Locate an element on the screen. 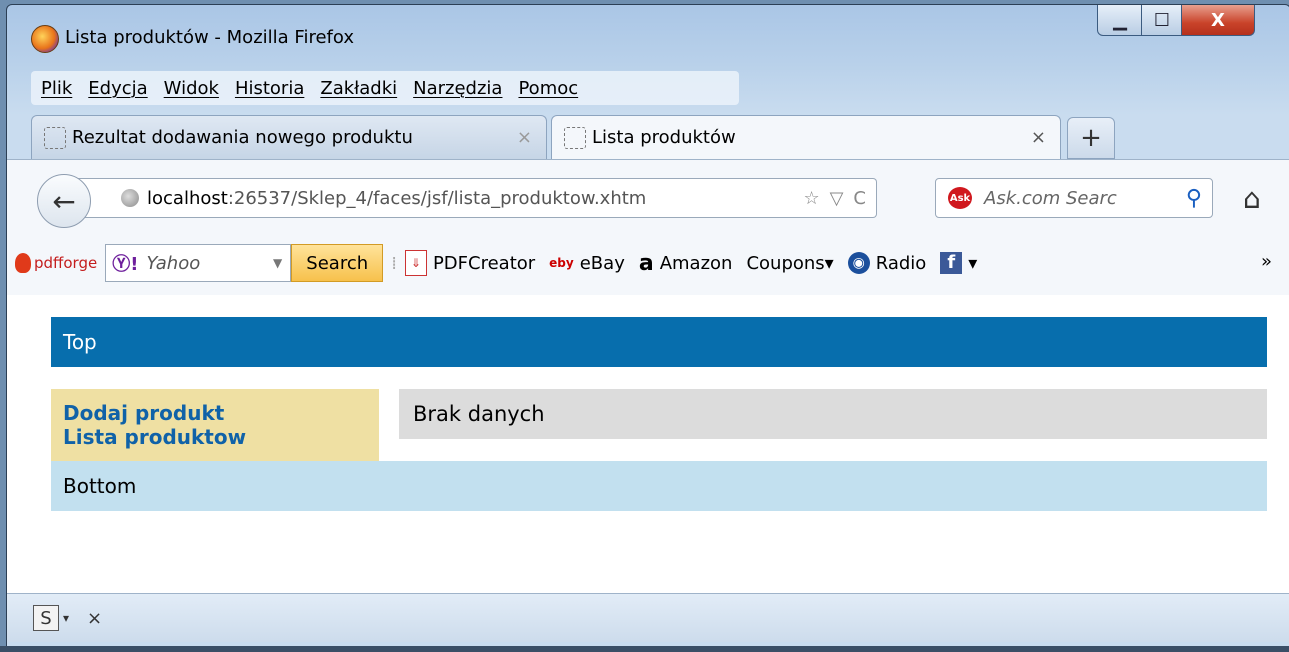  url-dropdown-icon: ▽ is located at coordinates (837, 198).